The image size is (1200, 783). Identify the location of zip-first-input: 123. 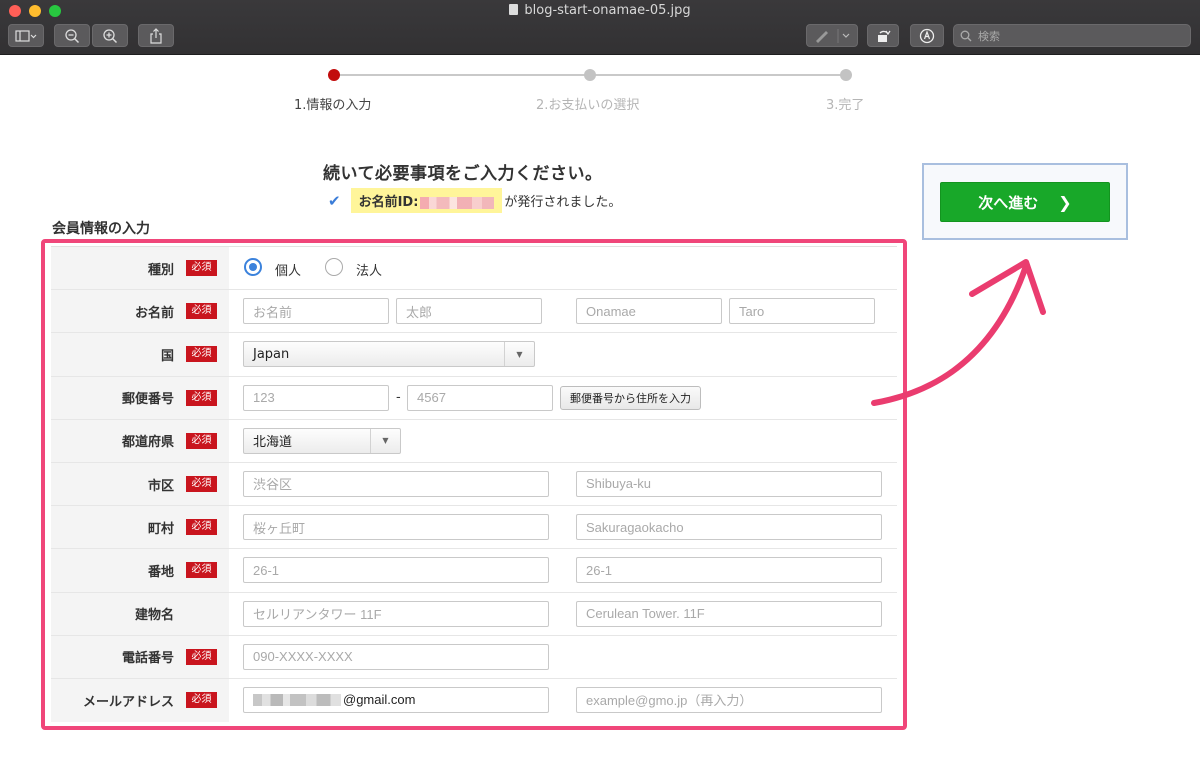
(316, 397).